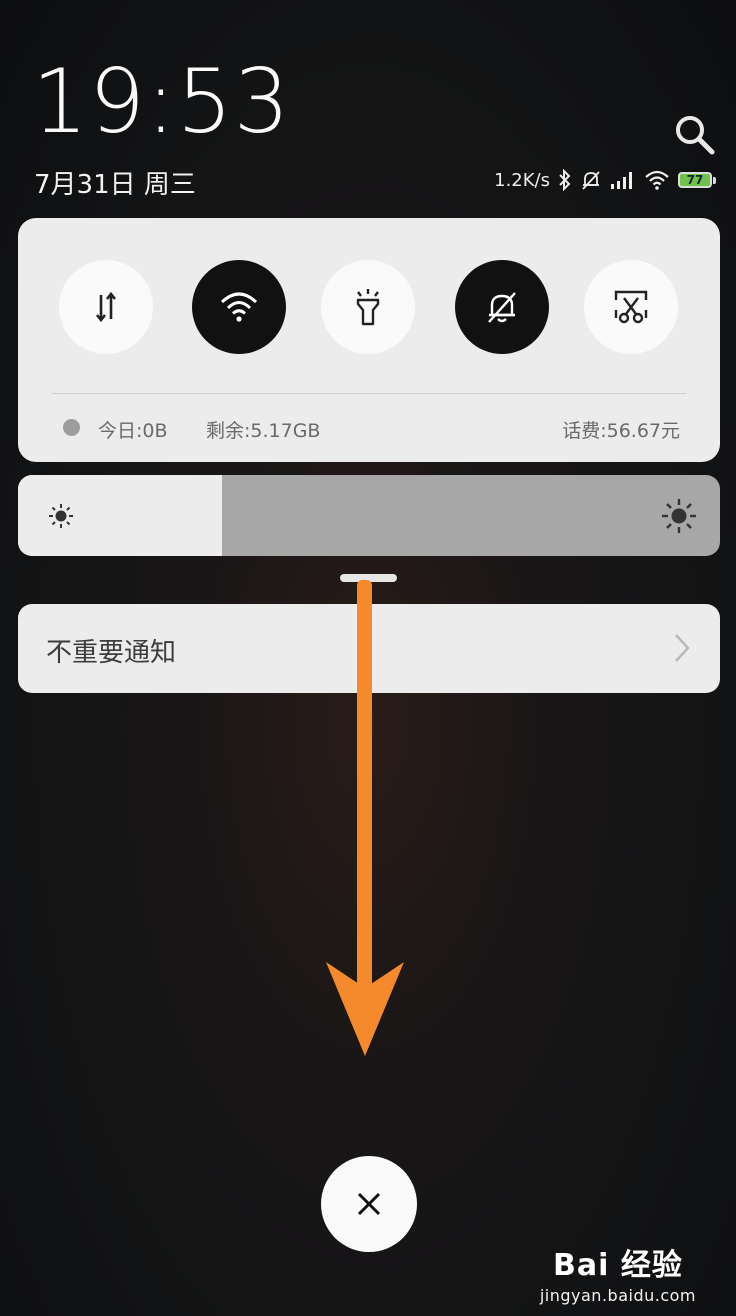 The width and height of the screenshot is (736, 1316). Describe the element at coordinates (365, 818) in the screenshot. I see `swipe-down-arrow` at that location.